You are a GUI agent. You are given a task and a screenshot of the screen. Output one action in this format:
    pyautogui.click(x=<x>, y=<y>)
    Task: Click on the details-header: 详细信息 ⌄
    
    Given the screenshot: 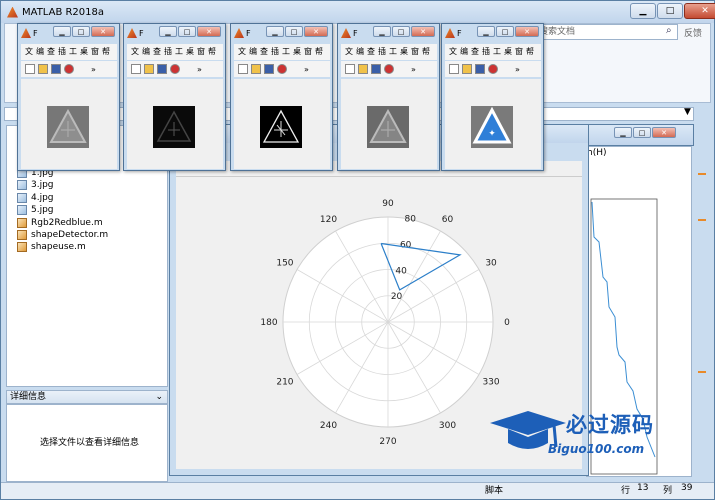 What is the action you would take?
    pyautogui.click(x=87, y=397)
    